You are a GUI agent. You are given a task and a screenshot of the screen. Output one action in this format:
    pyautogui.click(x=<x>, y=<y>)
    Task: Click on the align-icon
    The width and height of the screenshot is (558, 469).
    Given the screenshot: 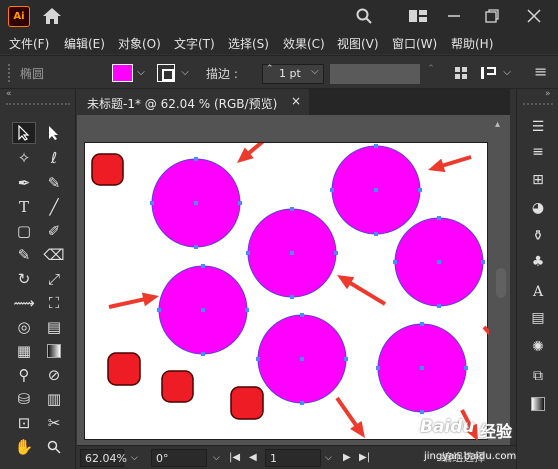 What is the action you would take?
    pyautogui.click(x=461, y=73)
    